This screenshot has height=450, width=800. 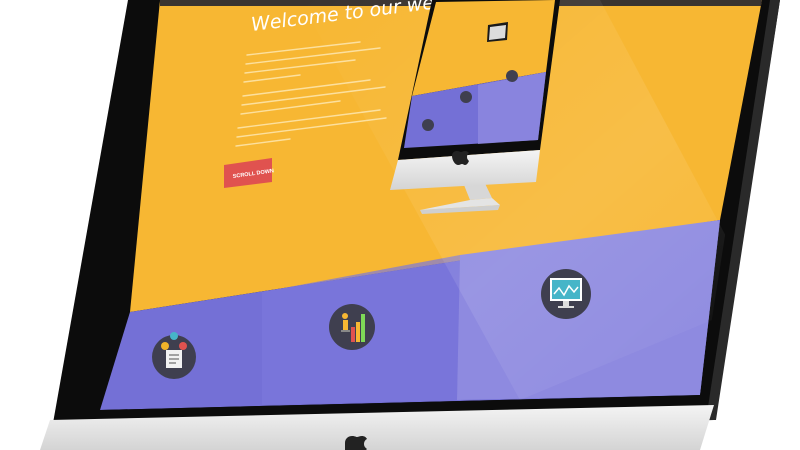 What do you see at coordinates (566, 294) in the screenshot?
I see `monitor-analytics-icon` at bounding box center [566, 294].